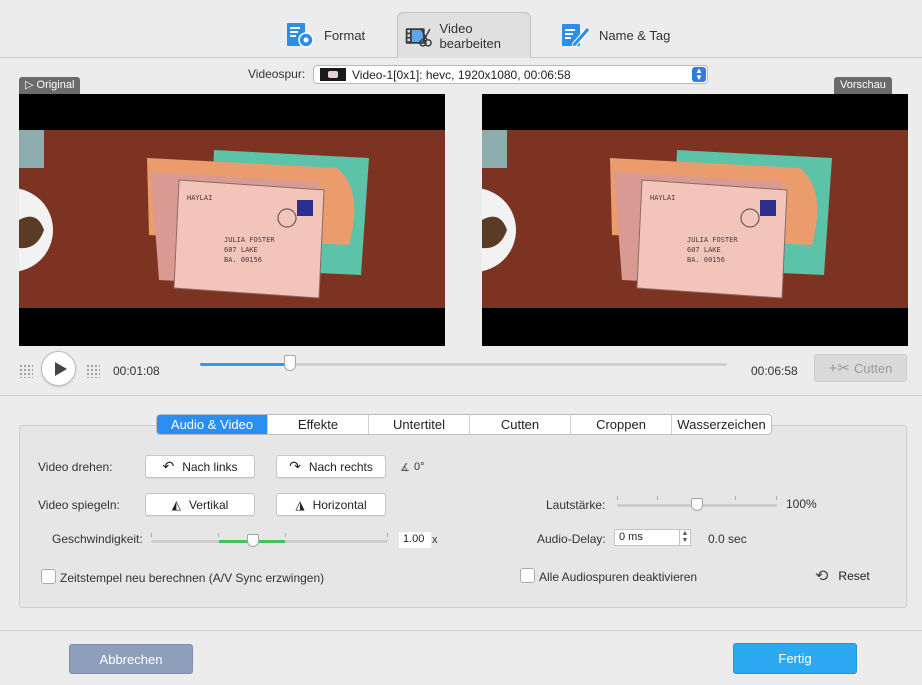 Image resolution: width=922 pixels, height=685 pixels. Describe the element at coordinates (136, 371) in the screenshot. I see `current-time: 00:01:08` at that location.